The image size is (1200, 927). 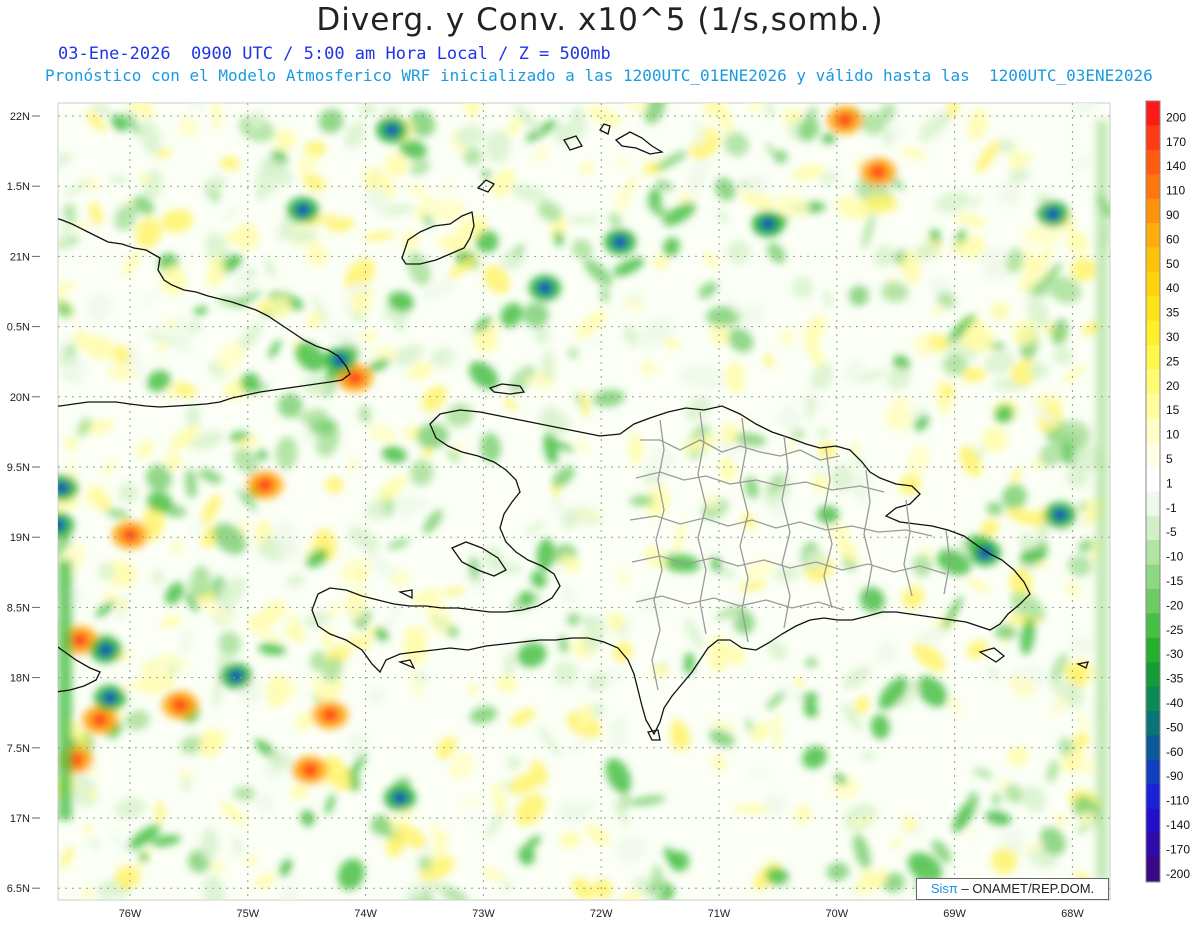 What do you see at coordinates (20, 257) in the screenshot?
I see `lat-label: 21N` at bounding box center [20, 257].